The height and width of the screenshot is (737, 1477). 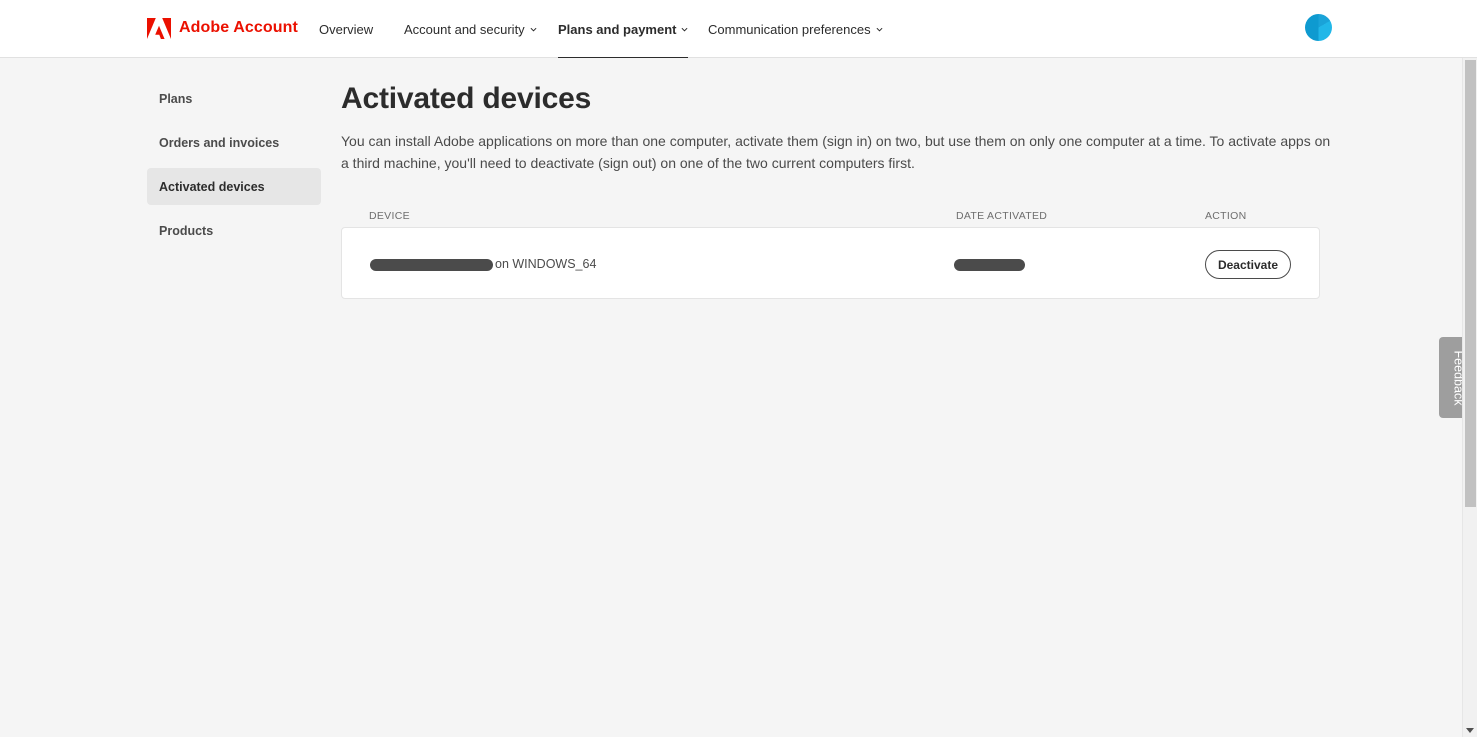 What do you see at coordinates (1248, 264) in the screenshot?
I see `deactivate-button: Deactivate` at bounding box center [1248, 264].